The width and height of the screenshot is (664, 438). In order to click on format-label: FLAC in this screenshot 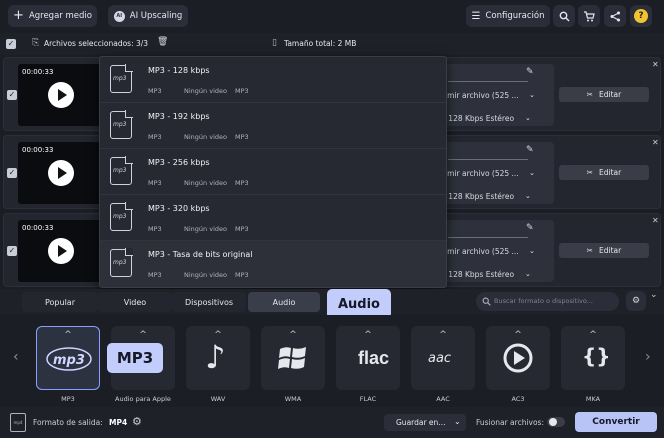, I will do `click(368, 399)`.